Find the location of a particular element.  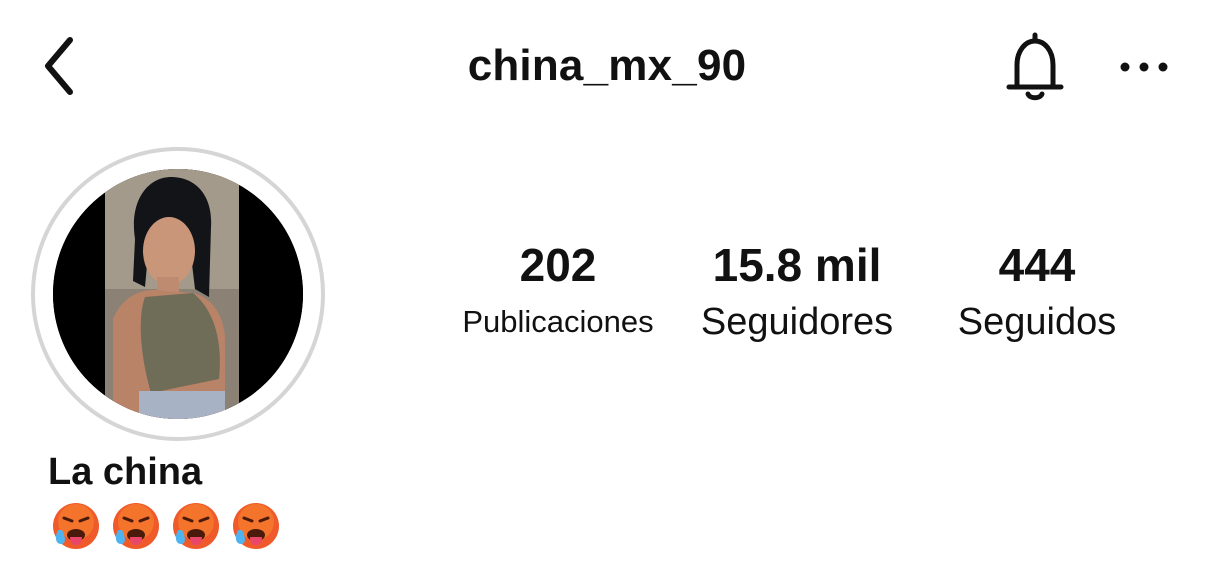

posts-count: 202 Publicaciones is located at coordinates (558, 291).